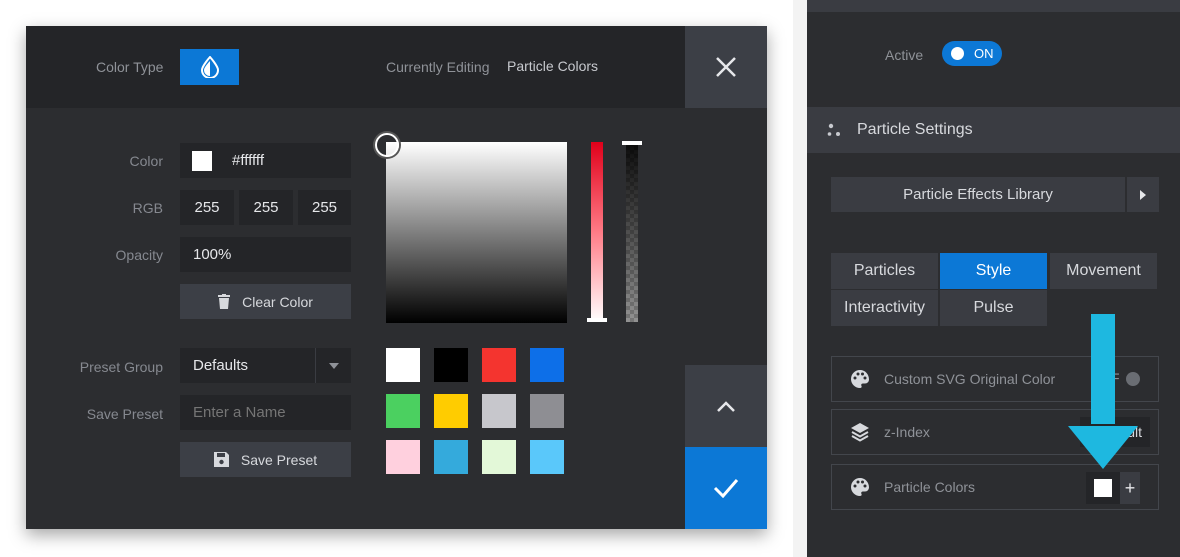  Describe the element at coordinates (265, 160) in the screenshot. I see `color-hex-input: #ffffff` at that location.